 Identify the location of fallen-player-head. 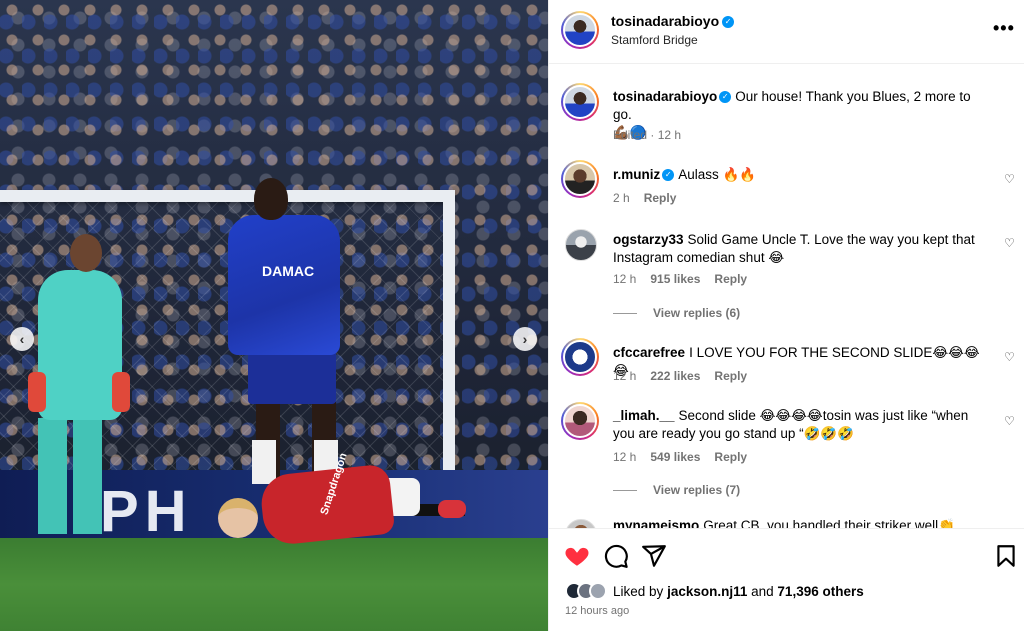
(238, 518).